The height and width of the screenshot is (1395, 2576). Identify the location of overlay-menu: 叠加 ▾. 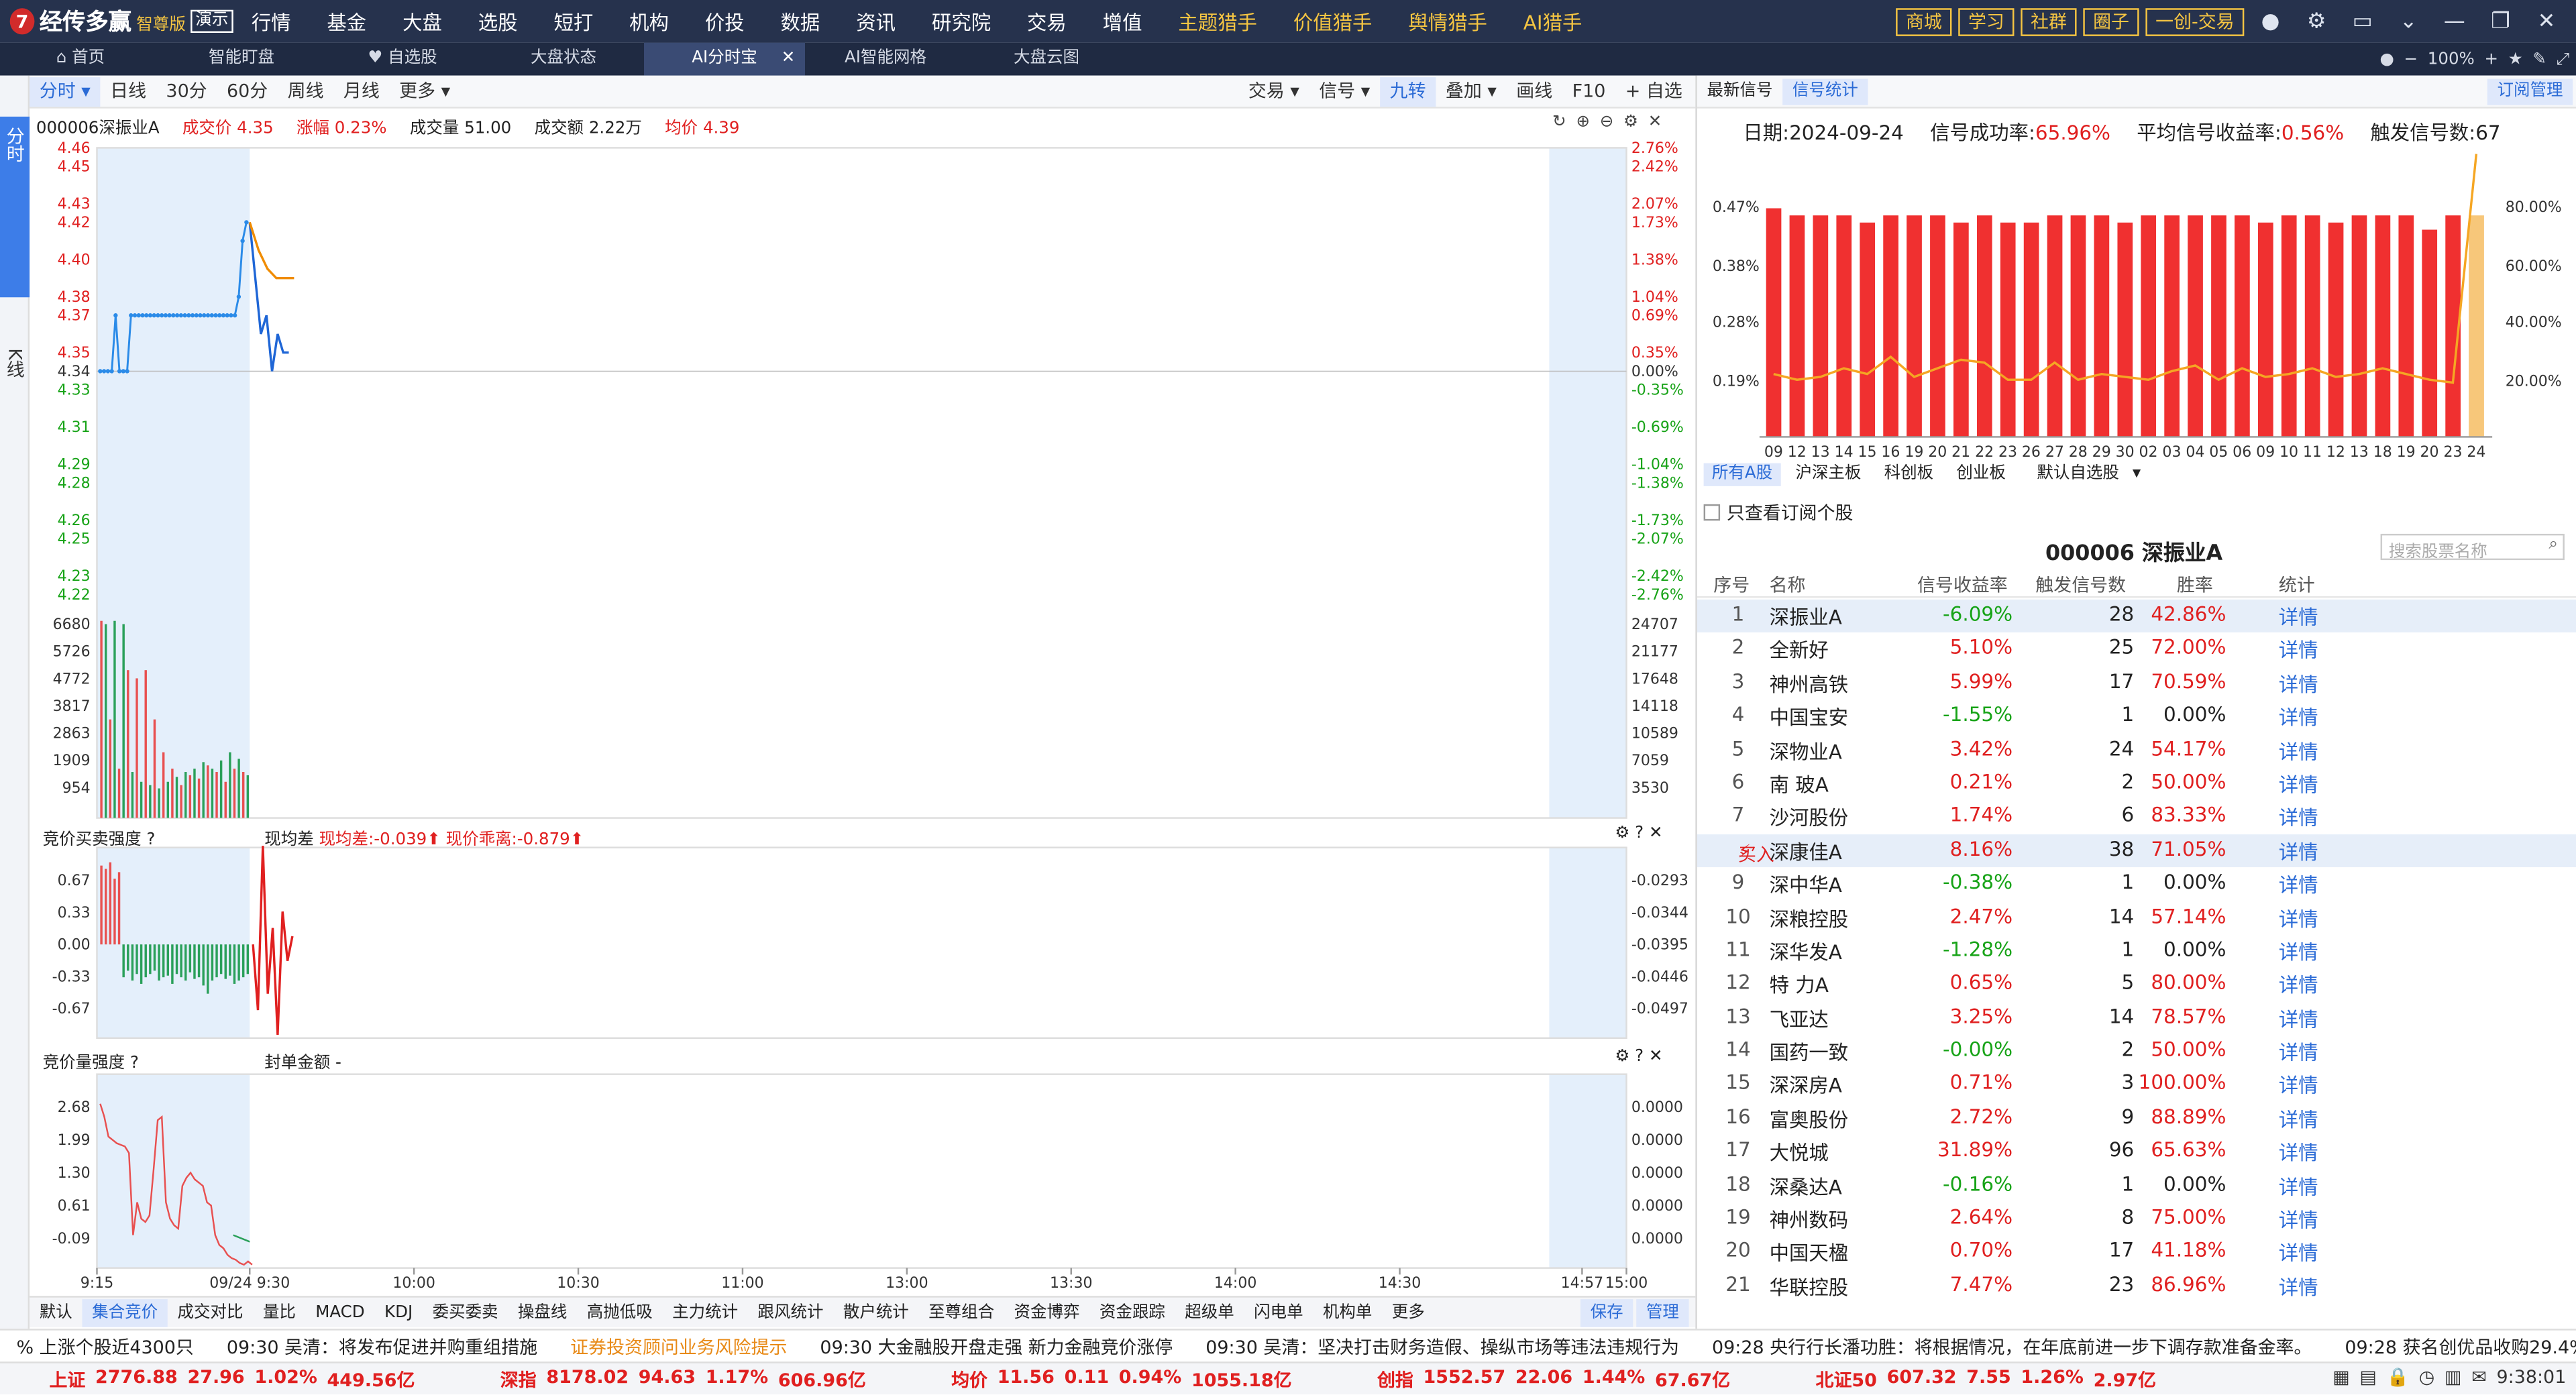
(1471, 92).